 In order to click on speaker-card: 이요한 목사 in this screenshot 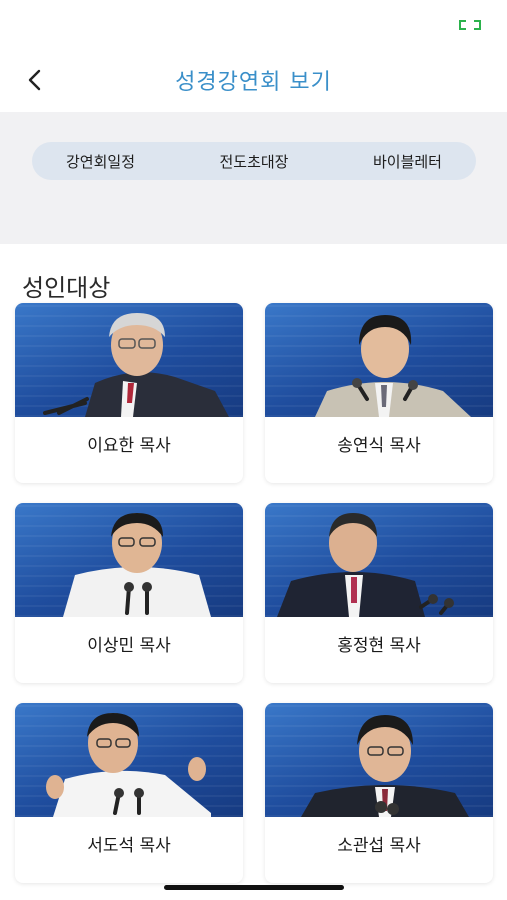, I will do `click(129, 393)`.